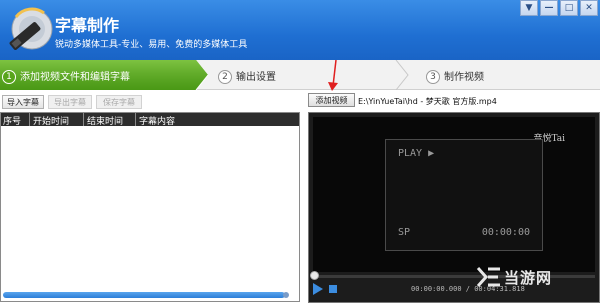  What do you see at coordinates (559, 8) in the screenshot?
I see `window-controls: ▼ — □ ✕` at bounding box center [559, 8].